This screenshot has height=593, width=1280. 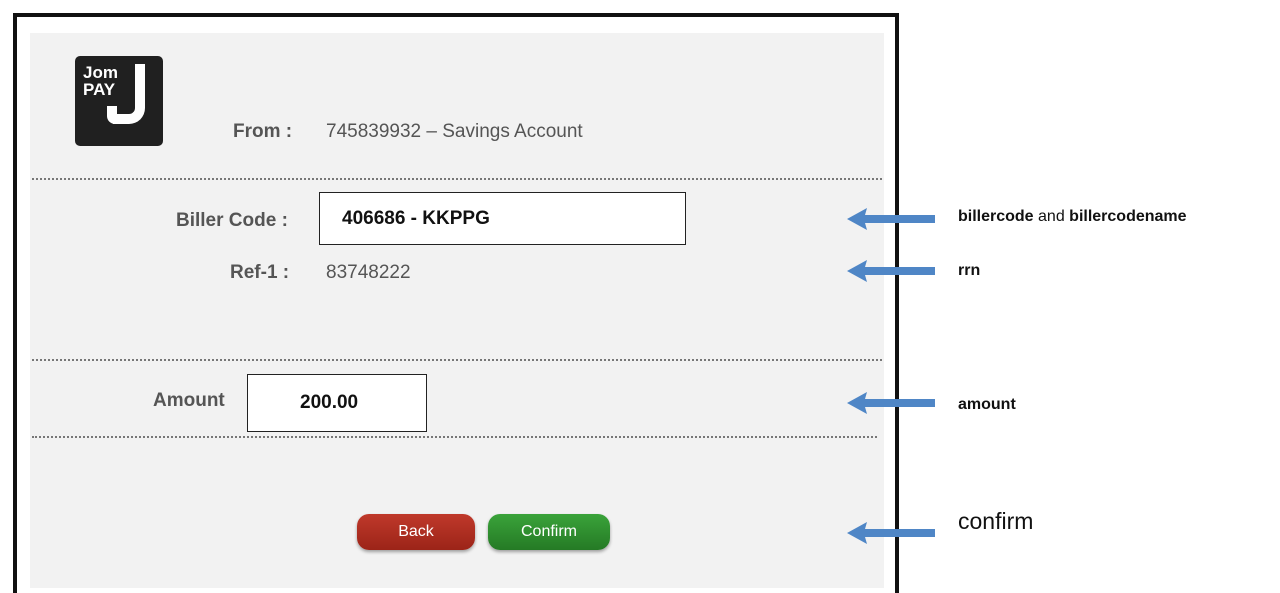 I want to click on annotation-rrn-term: rrn, so click(x=969, y=270).